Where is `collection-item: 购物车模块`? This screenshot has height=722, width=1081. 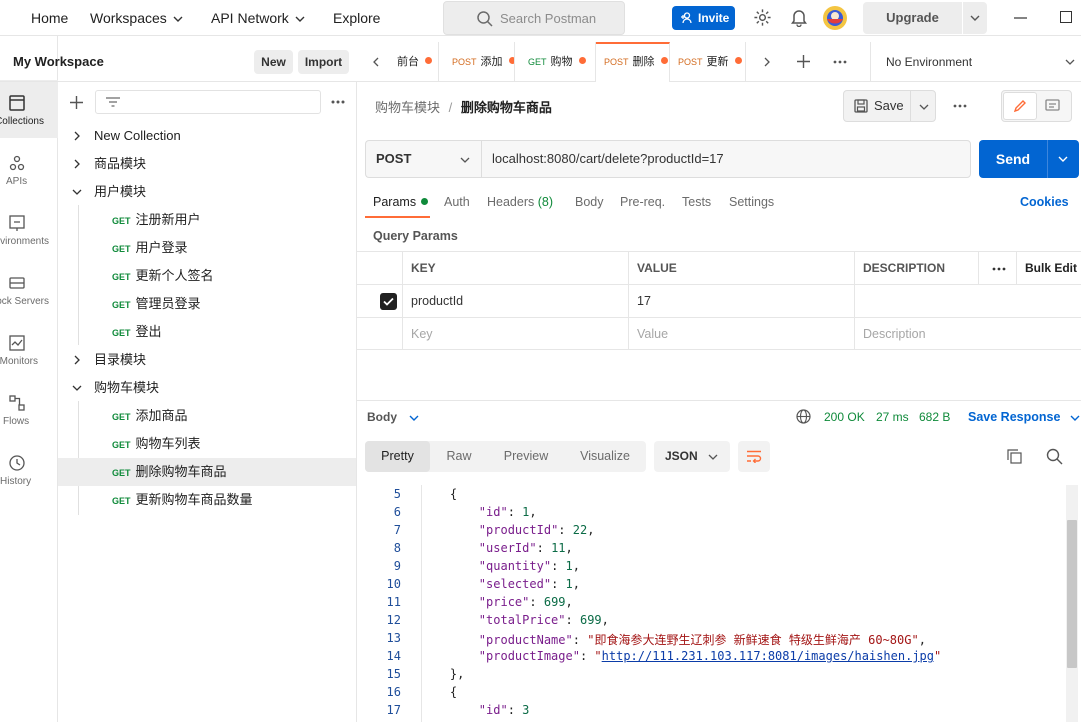 collection-item: 购物车模块 is located at coordinates (207, 388).